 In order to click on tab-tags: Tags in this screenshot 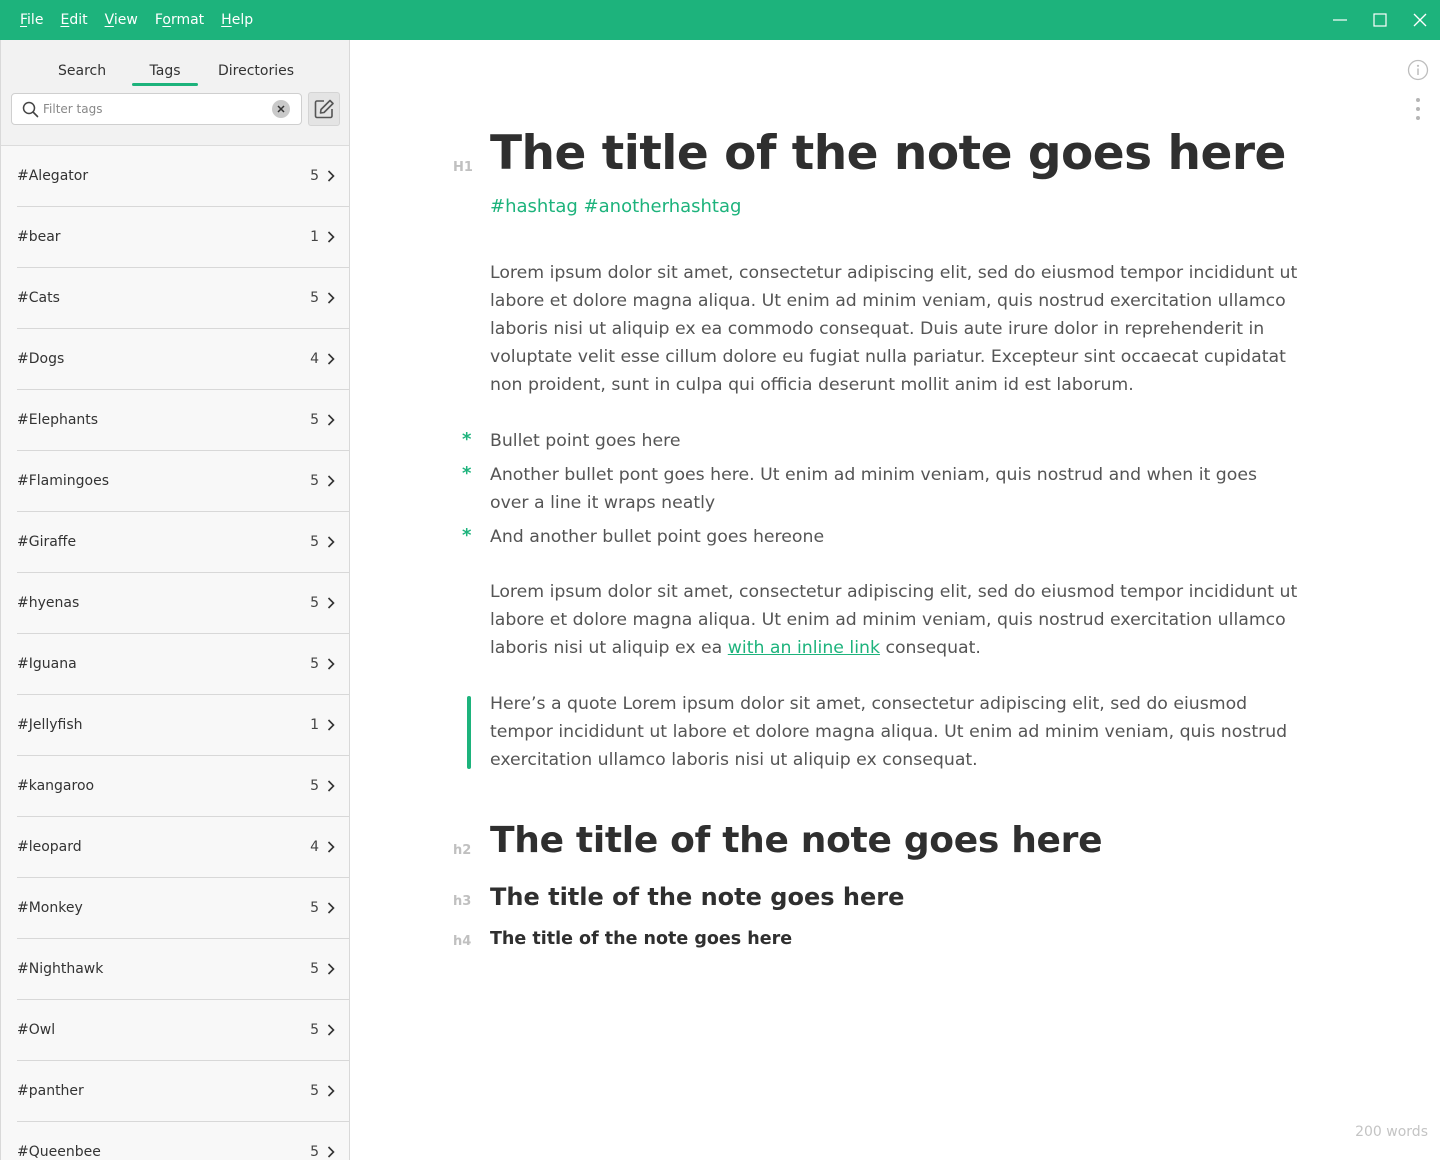, I will do `click(165, 73)`.